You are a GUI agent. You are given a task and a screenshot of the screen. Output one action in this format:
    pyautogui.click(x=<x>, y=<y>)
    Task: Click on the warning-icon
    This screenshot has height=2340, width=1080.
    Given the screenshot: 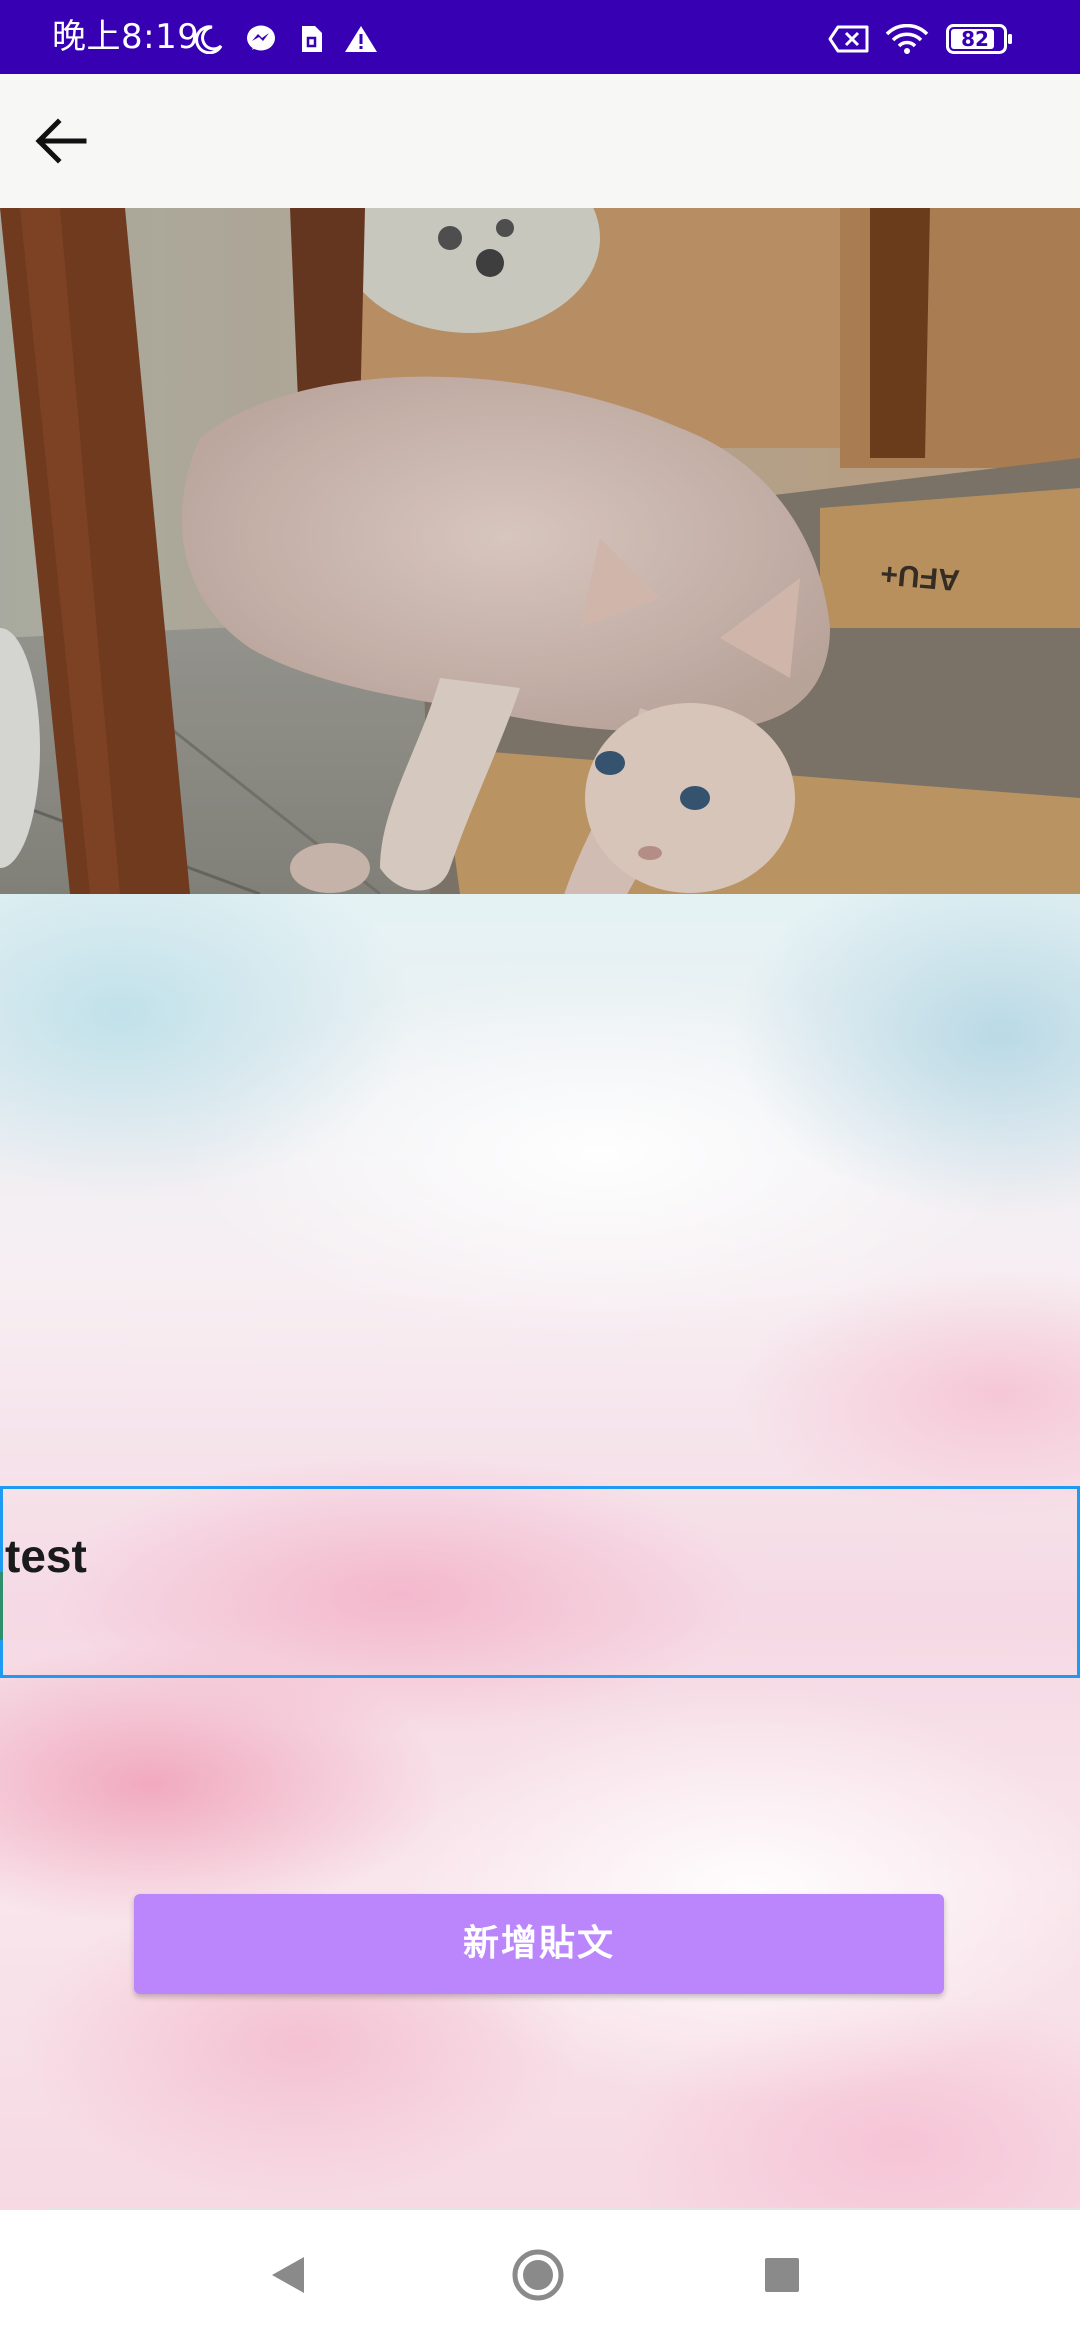 What is the action you would take?
    pyautogui.click(x=361, y=39)
    